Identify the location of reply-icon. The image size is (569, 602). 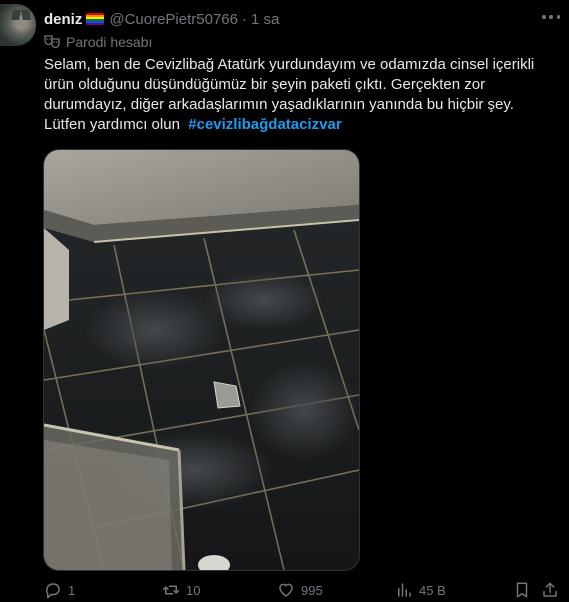
(53, 591).